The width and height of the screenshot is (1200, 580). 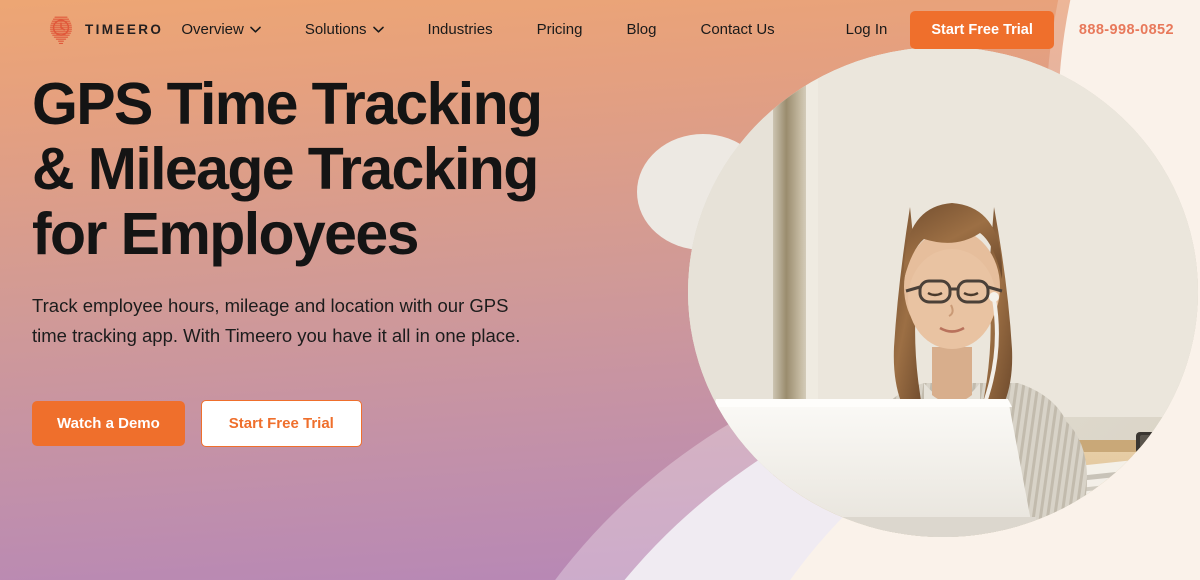 I want to click on nav-label: Industries, so click(x=460, y=29).